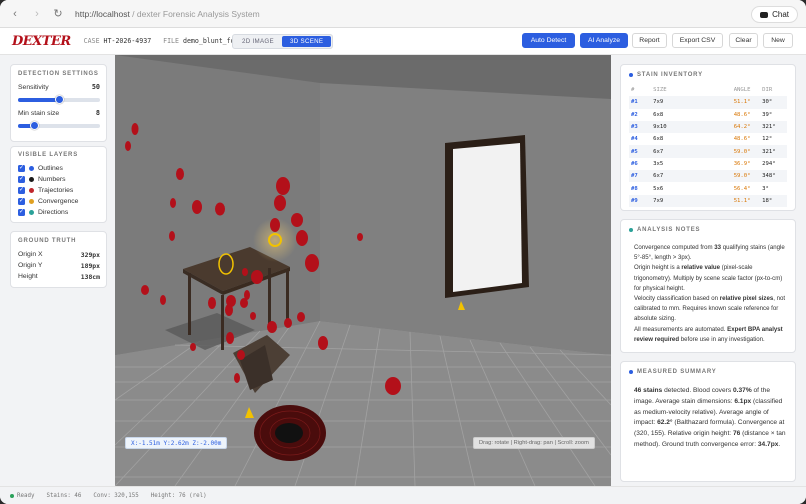 The height and width of the screenshot is (504, 806). Describe the element at coordinates (91, 41) in the screenshot. I see `case-label: CASE` at that location.